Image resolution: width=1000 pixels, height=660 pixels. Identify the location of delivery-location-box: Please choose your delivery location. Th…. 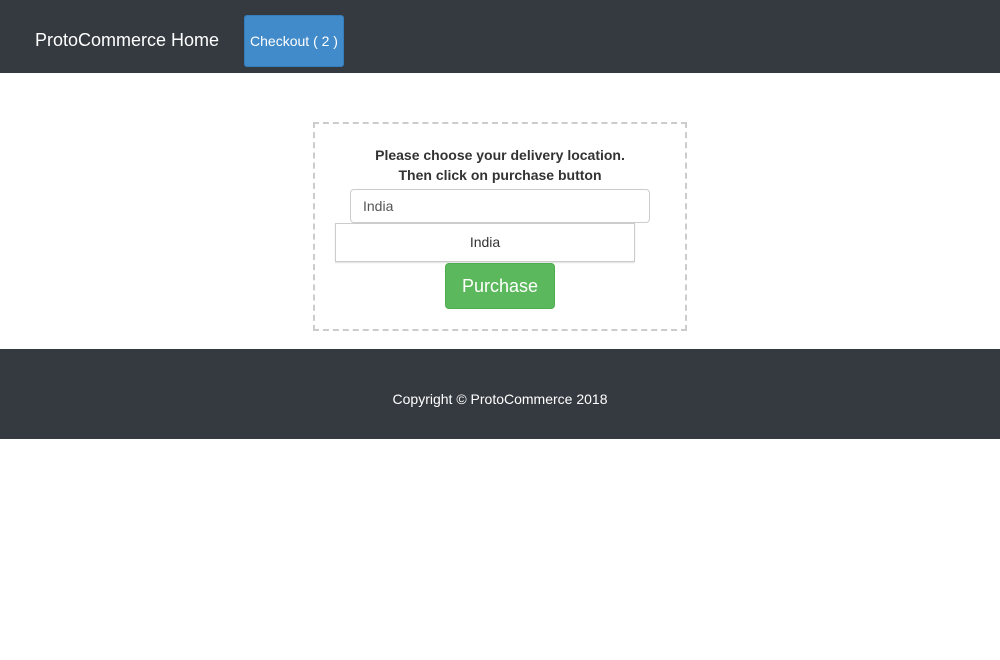
(500, 226).